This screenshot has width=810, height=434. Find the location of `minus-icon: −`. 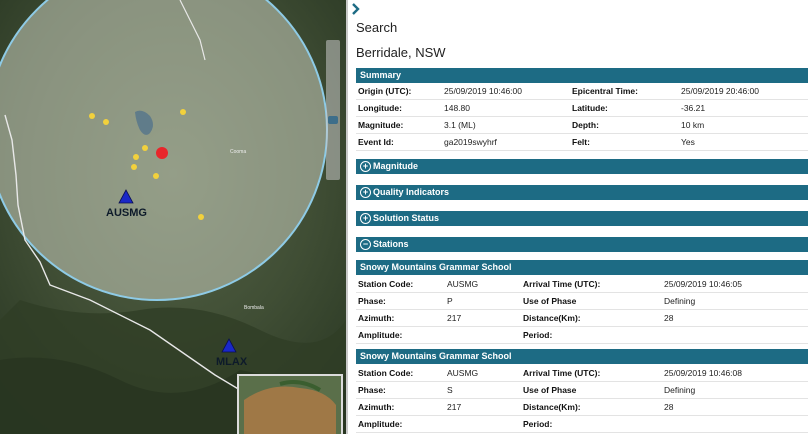

minus-icon: − is located at coordinates (365, 244).